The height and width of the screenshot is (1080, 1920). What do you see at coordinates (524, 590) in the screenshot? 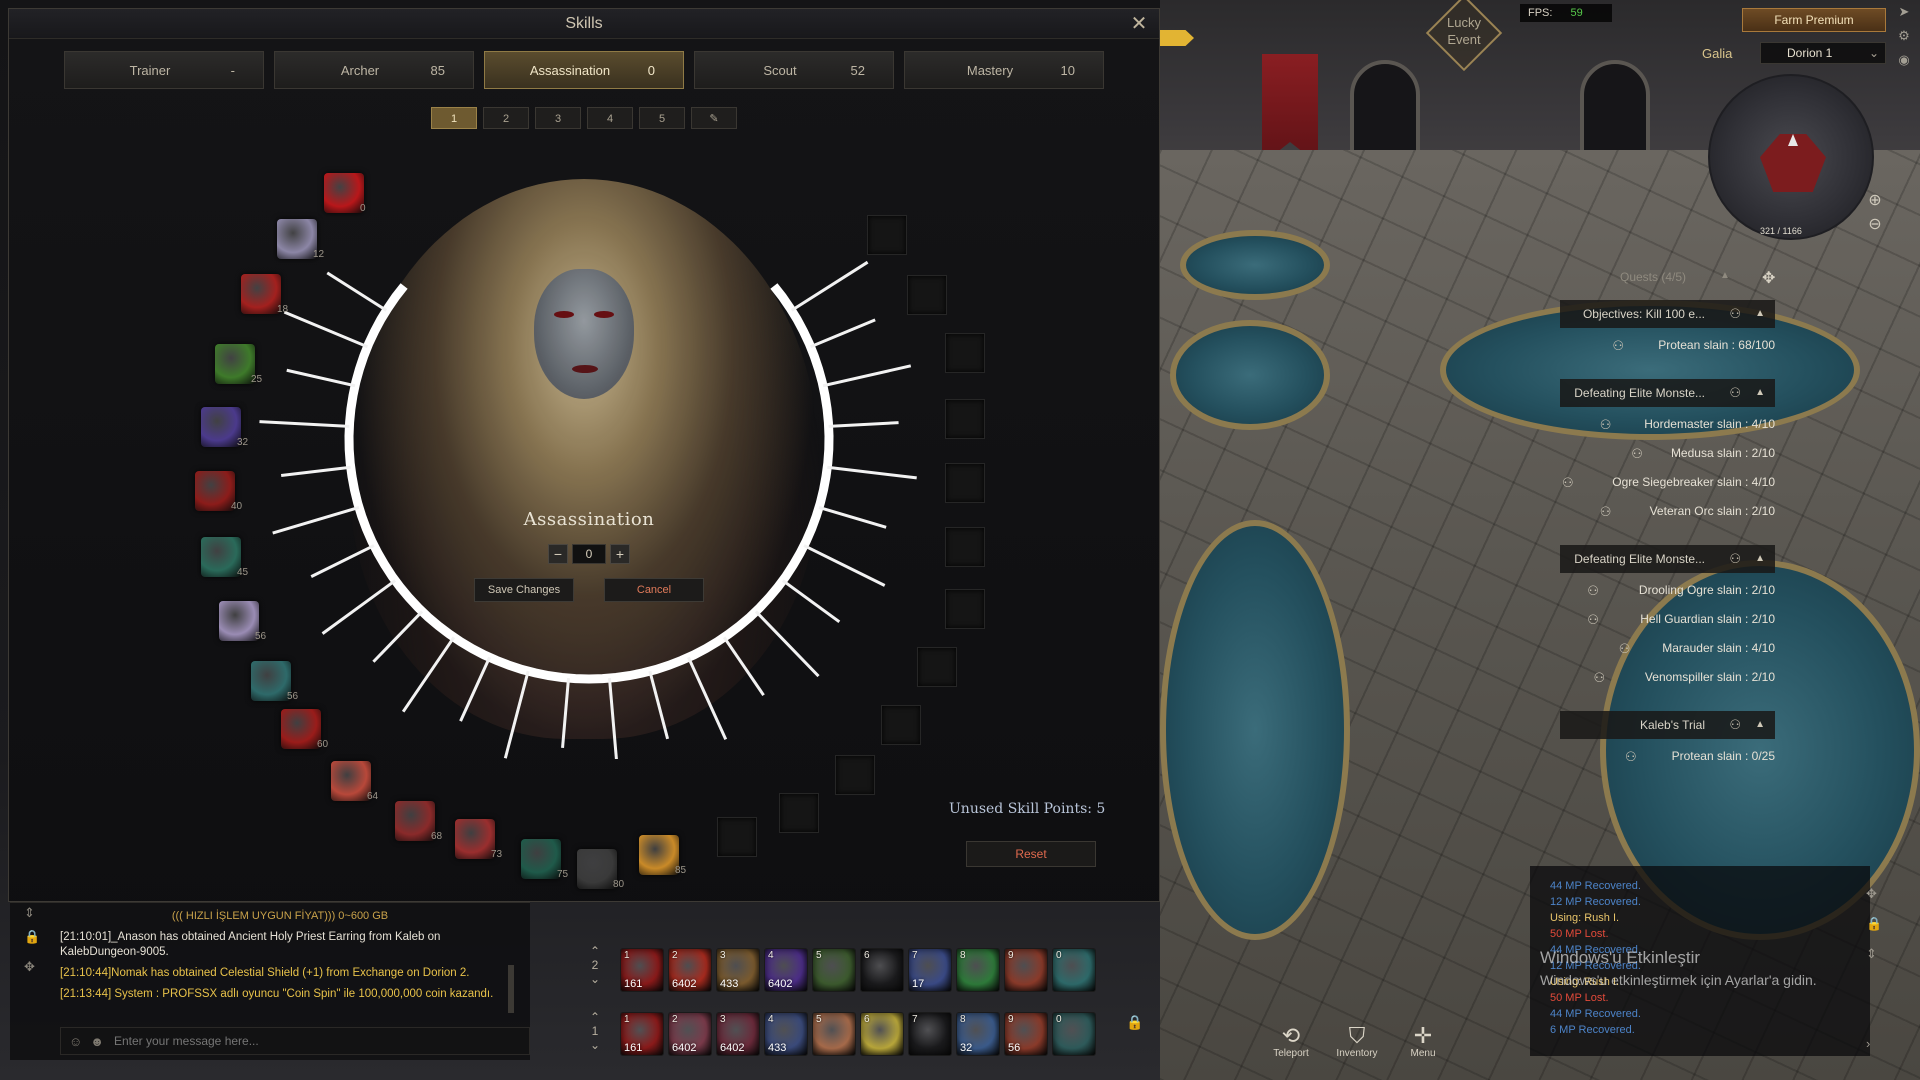
I see `save-changes-button: Save Changes` at bounding box center [524, 590].